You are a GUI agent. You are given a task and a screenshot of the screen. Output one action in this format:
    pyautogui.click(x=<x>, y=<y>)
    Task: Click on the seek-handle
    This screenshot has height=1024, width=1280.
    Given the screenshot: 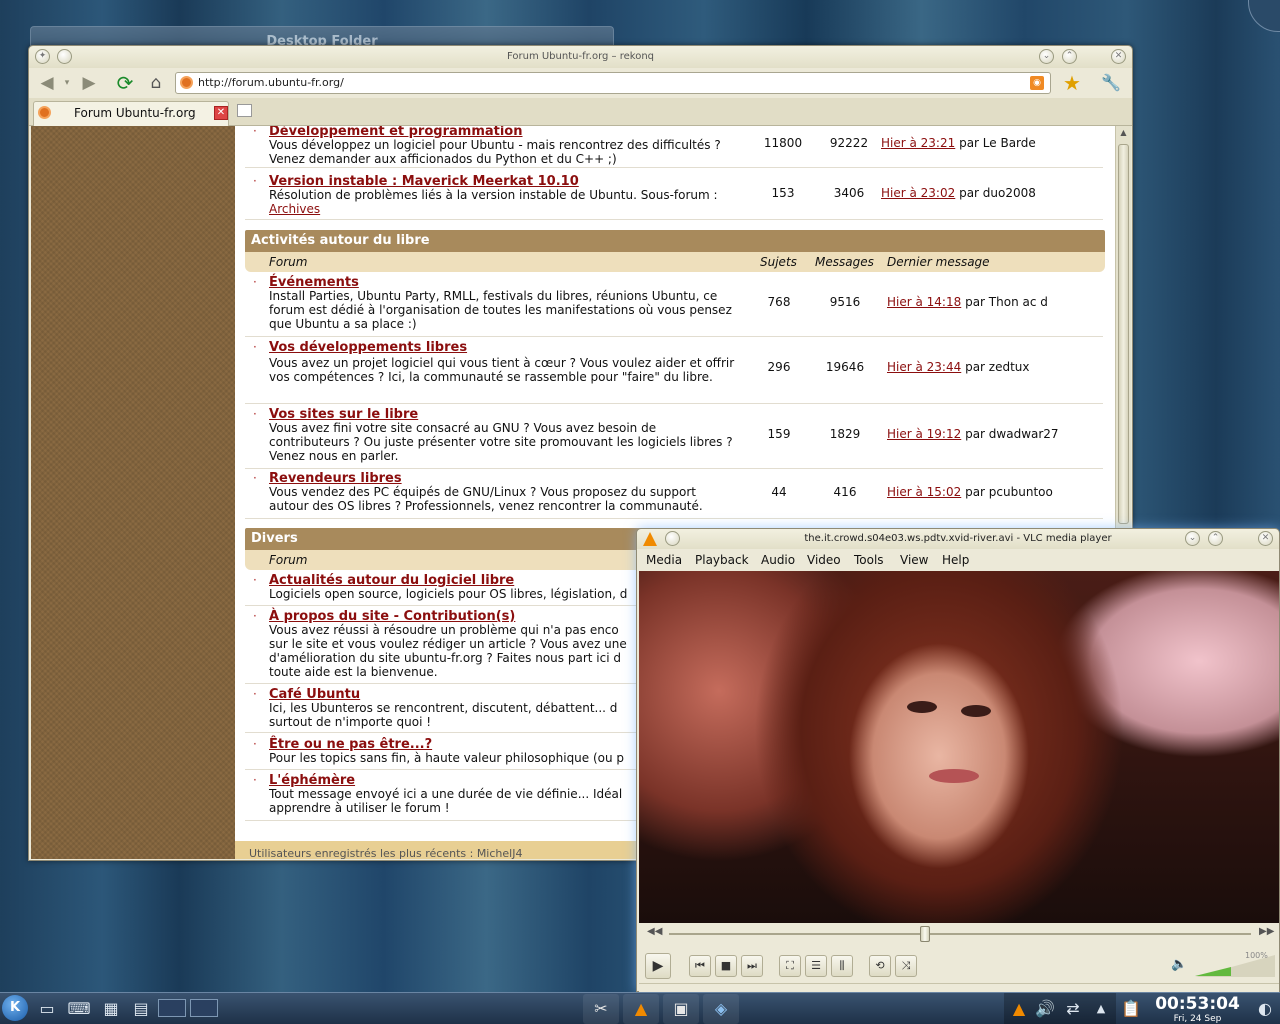 What is the action you would take?
    pyautogui.click(x=925, y=934)
    